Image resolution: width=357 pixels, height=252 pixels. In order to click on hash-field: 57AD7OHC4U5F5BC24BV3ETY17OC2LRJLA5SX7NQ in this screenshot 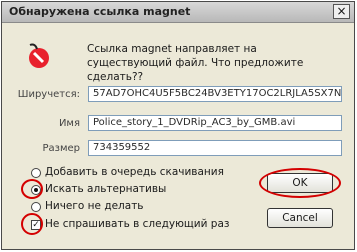, I will do `click(215, 94)`.